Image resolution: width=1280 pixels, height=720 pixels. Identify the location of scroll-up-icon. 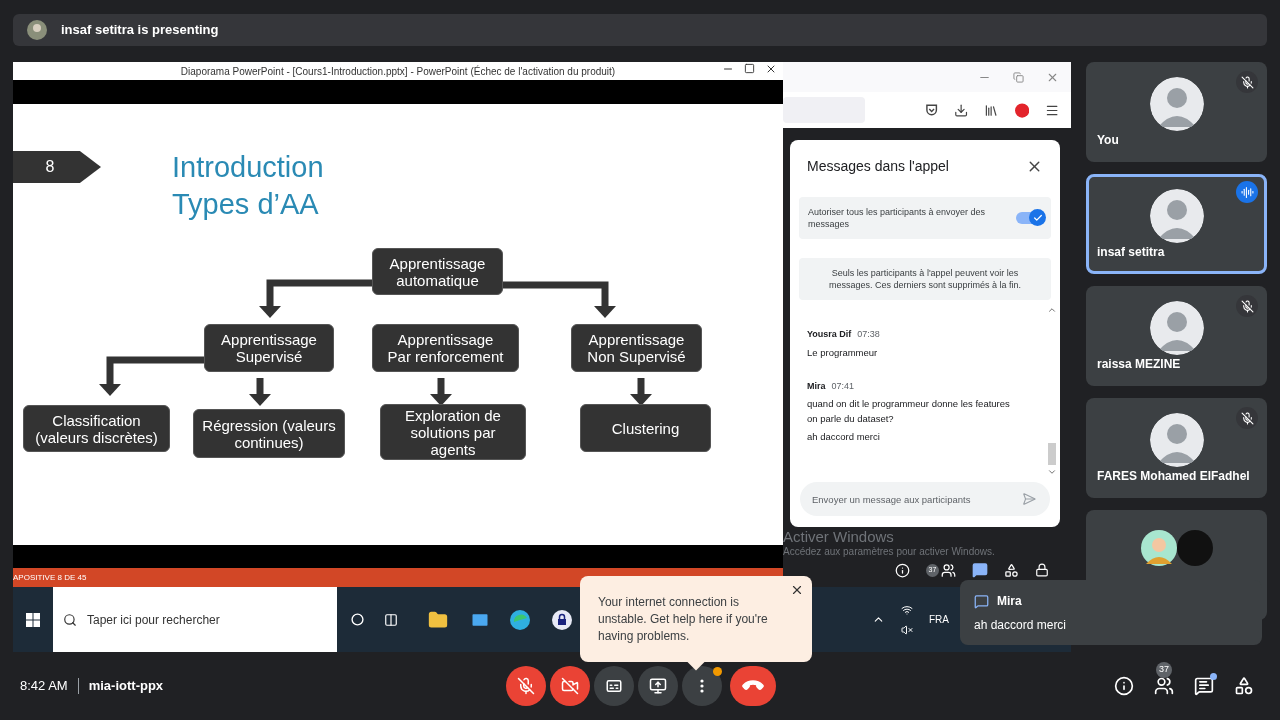
(1052, 310).